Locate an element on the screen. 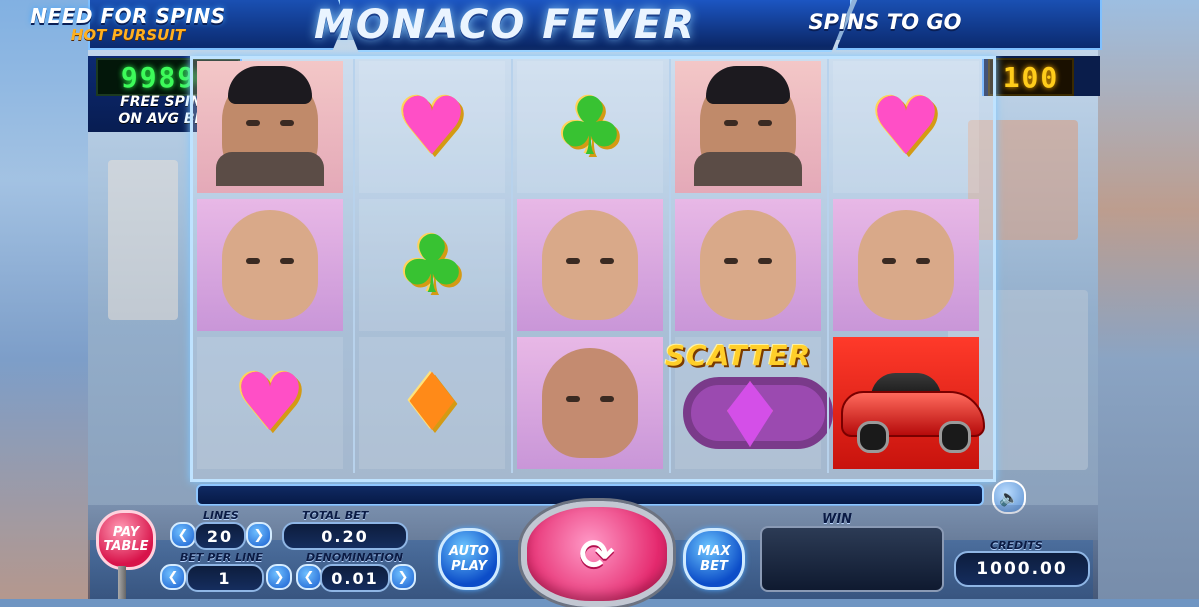 Image resolution: width=1199 pixels, height=607 pixels. diamond-icon: ♦ is located at coordinates (432, 402).